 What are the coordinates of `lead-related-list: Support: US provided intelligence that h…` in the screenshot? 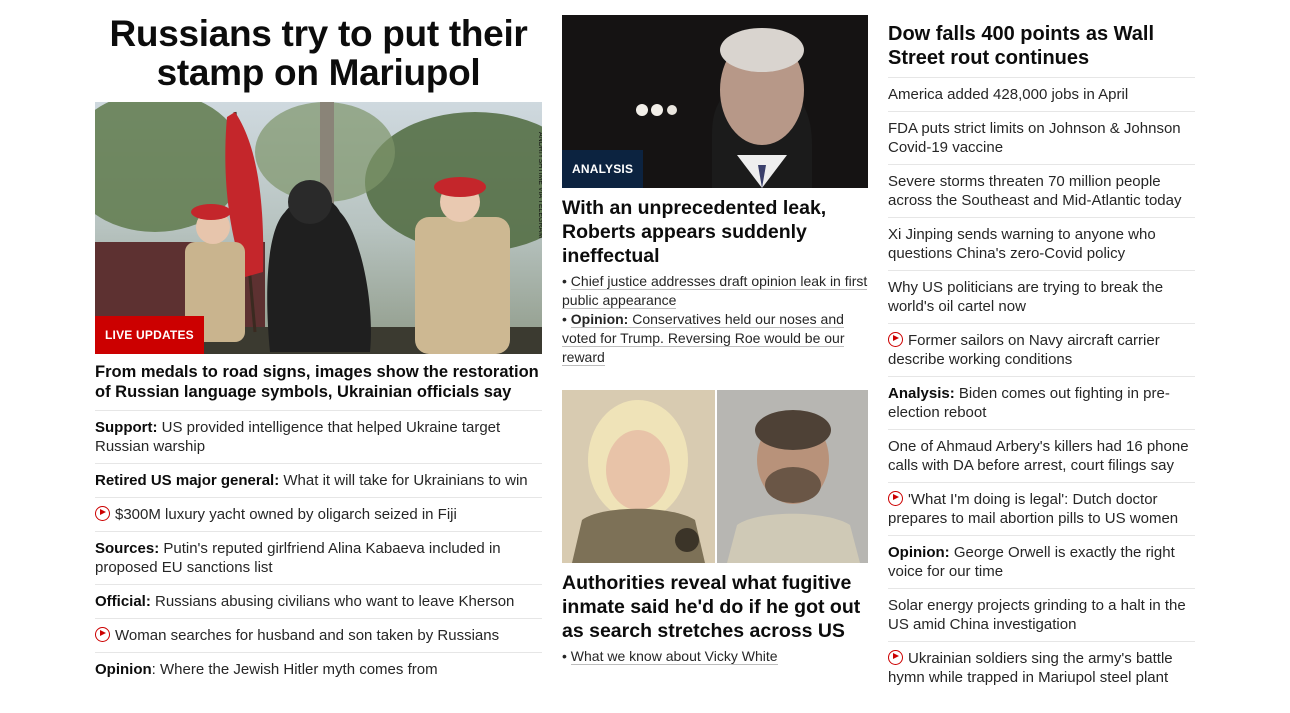 It's located at (318, 548).